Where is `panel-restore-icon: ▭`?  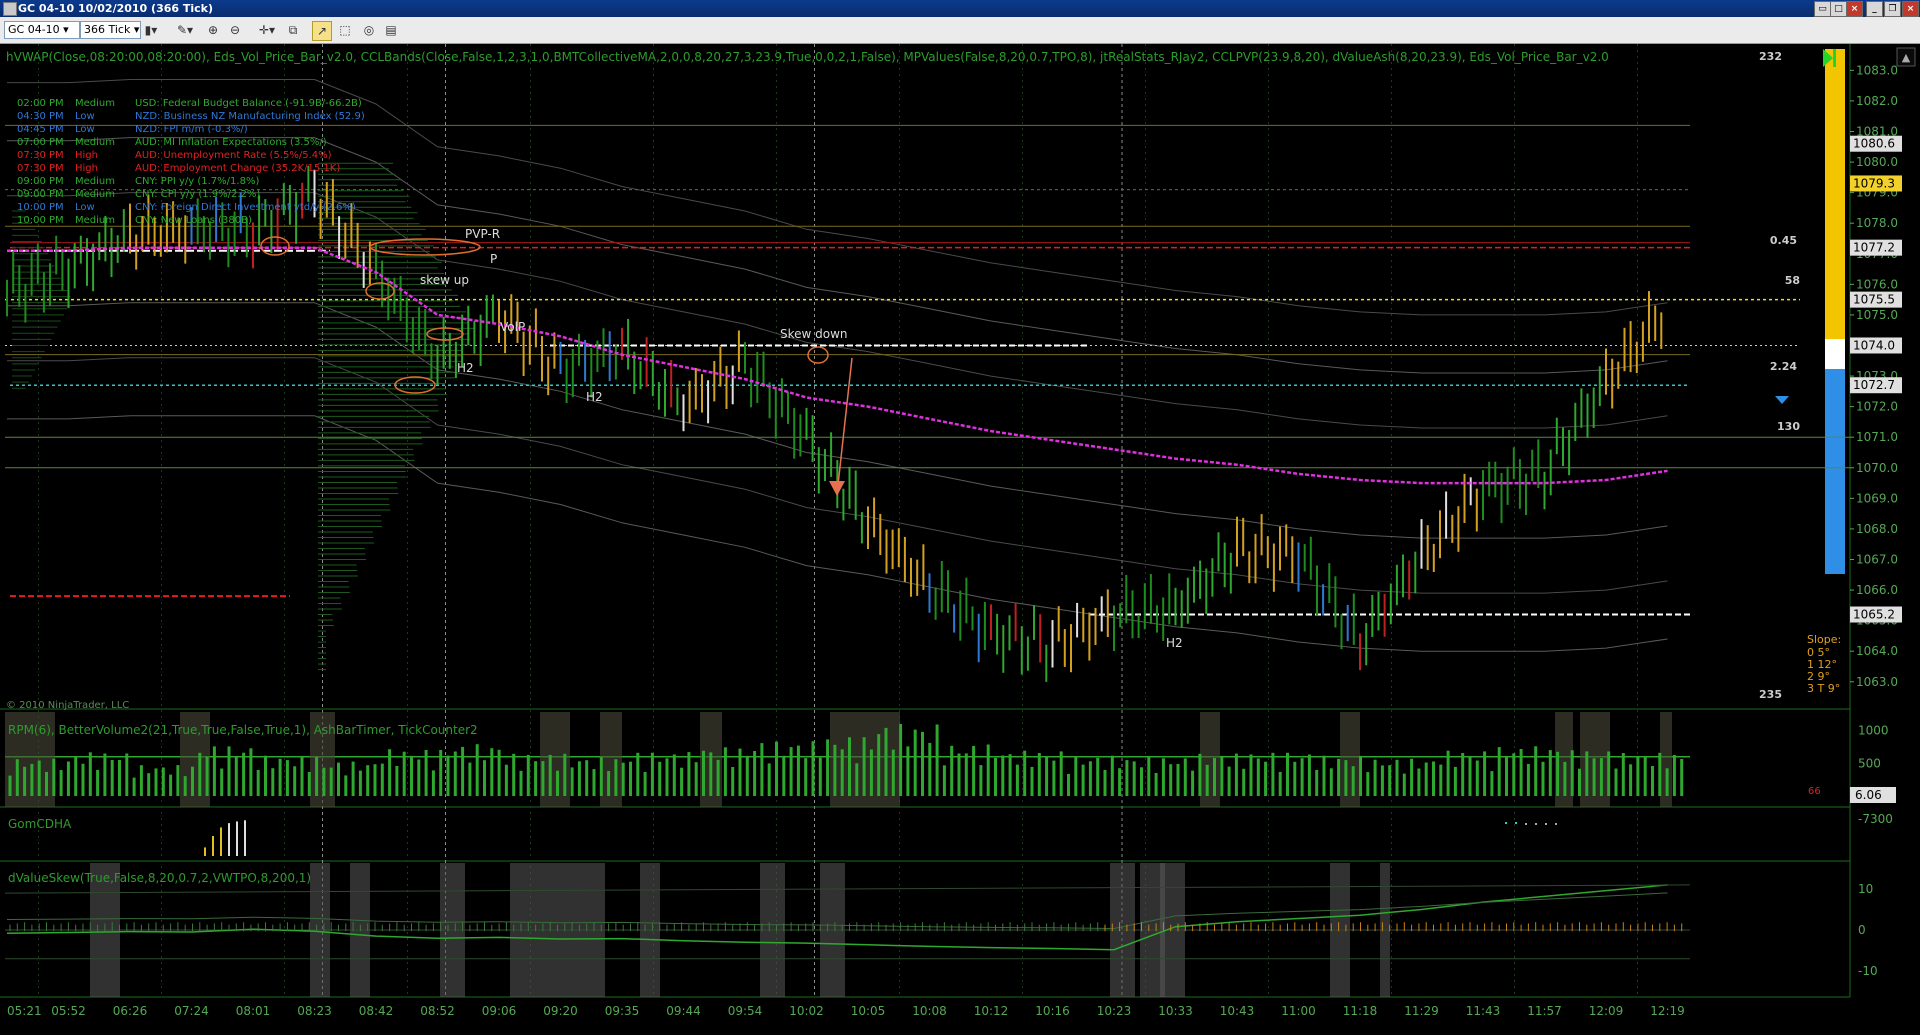 panel-restore-icon: ▭ is located at coordinates (1822, 9).